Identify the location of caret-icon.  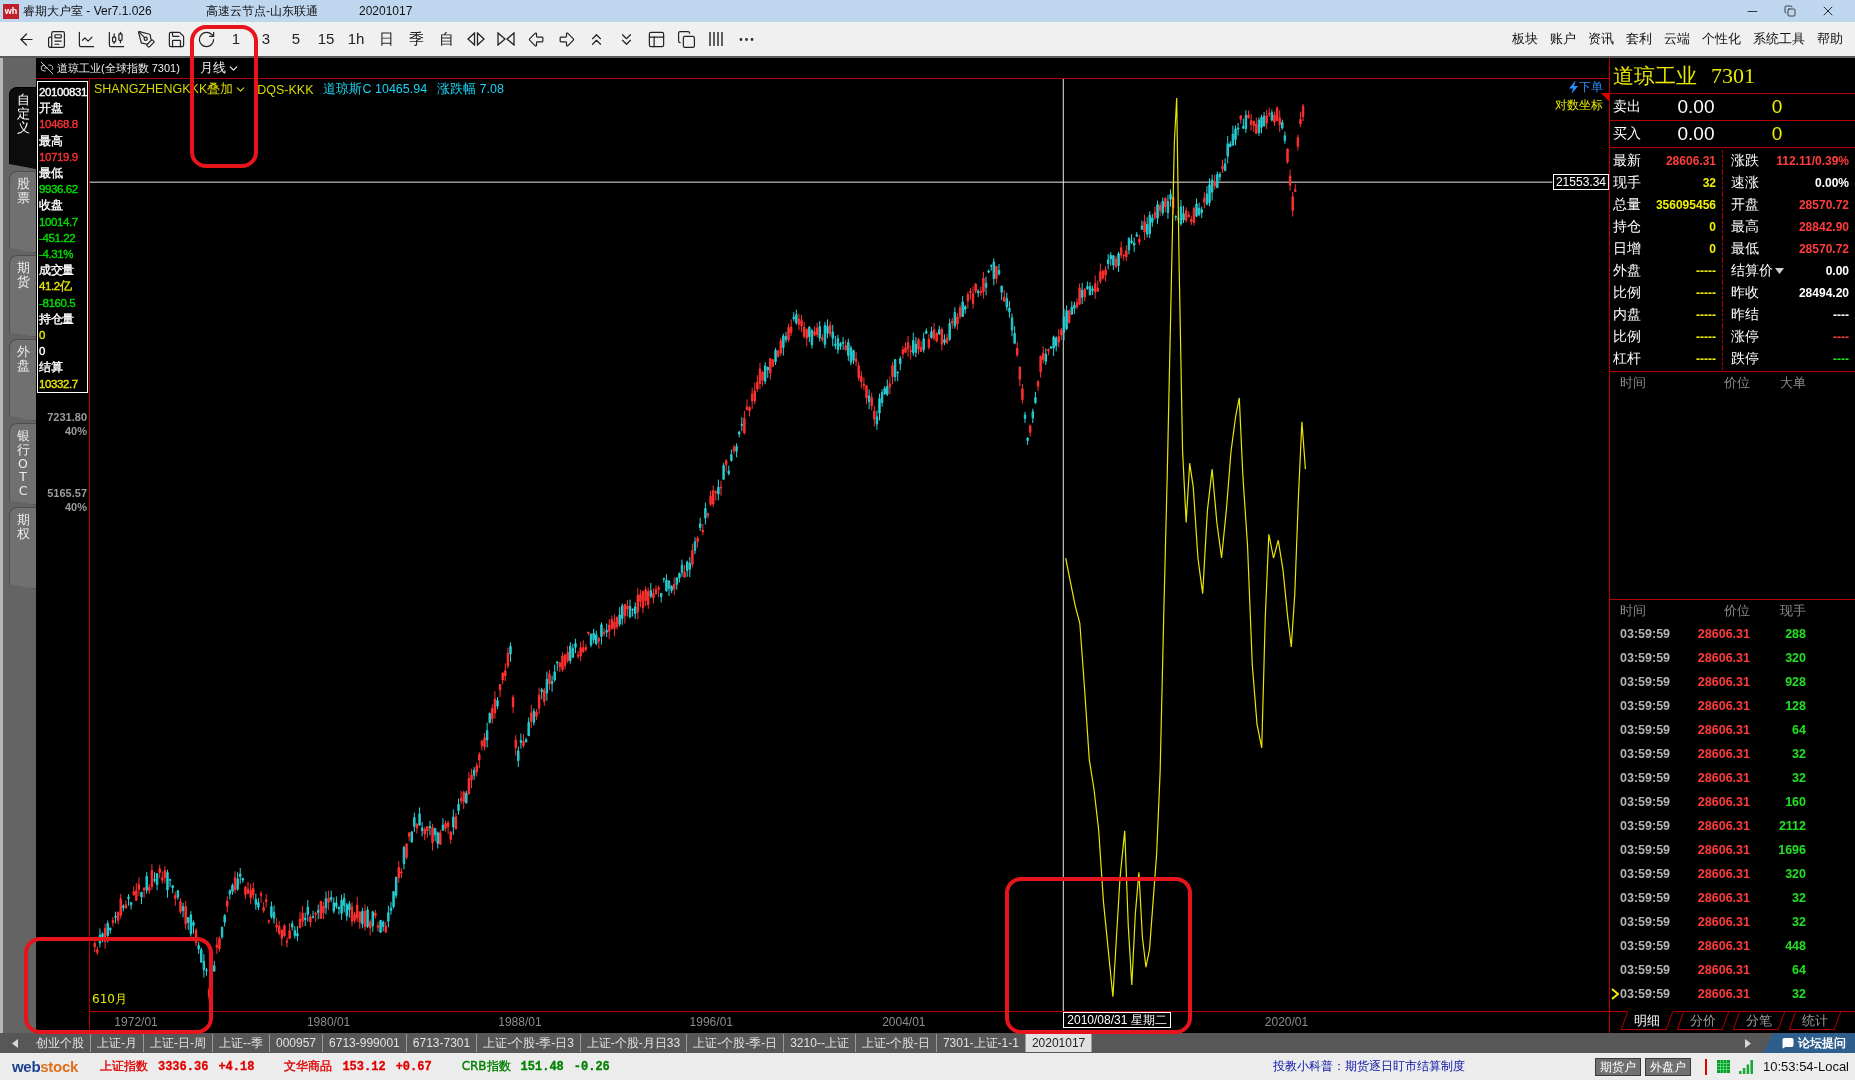
(1779, 271).